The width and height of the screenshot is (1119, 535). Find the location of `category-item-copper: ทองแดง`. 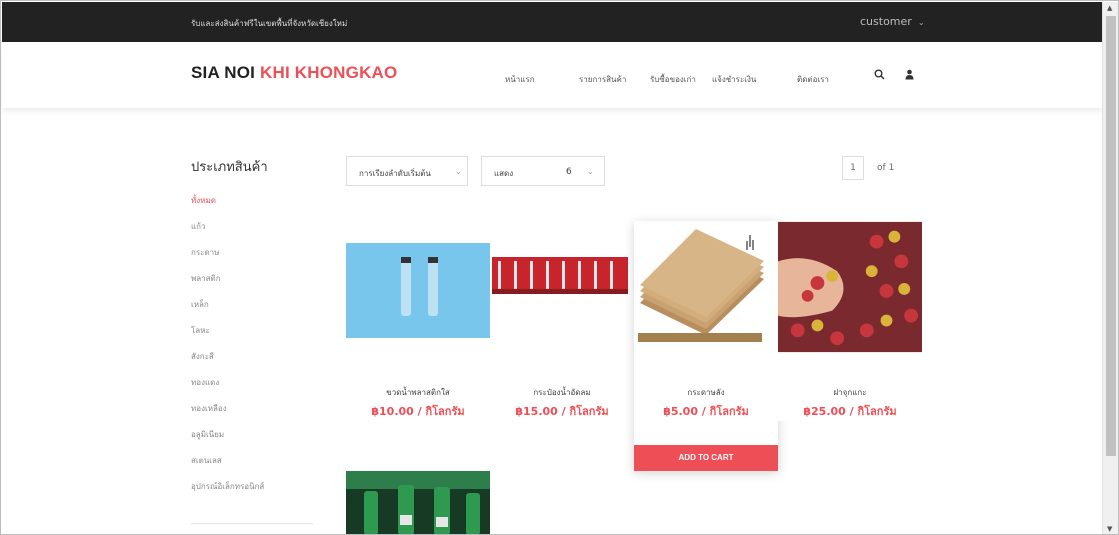

category-item-copper: ทองแดง is located at coordinates (205, 382).